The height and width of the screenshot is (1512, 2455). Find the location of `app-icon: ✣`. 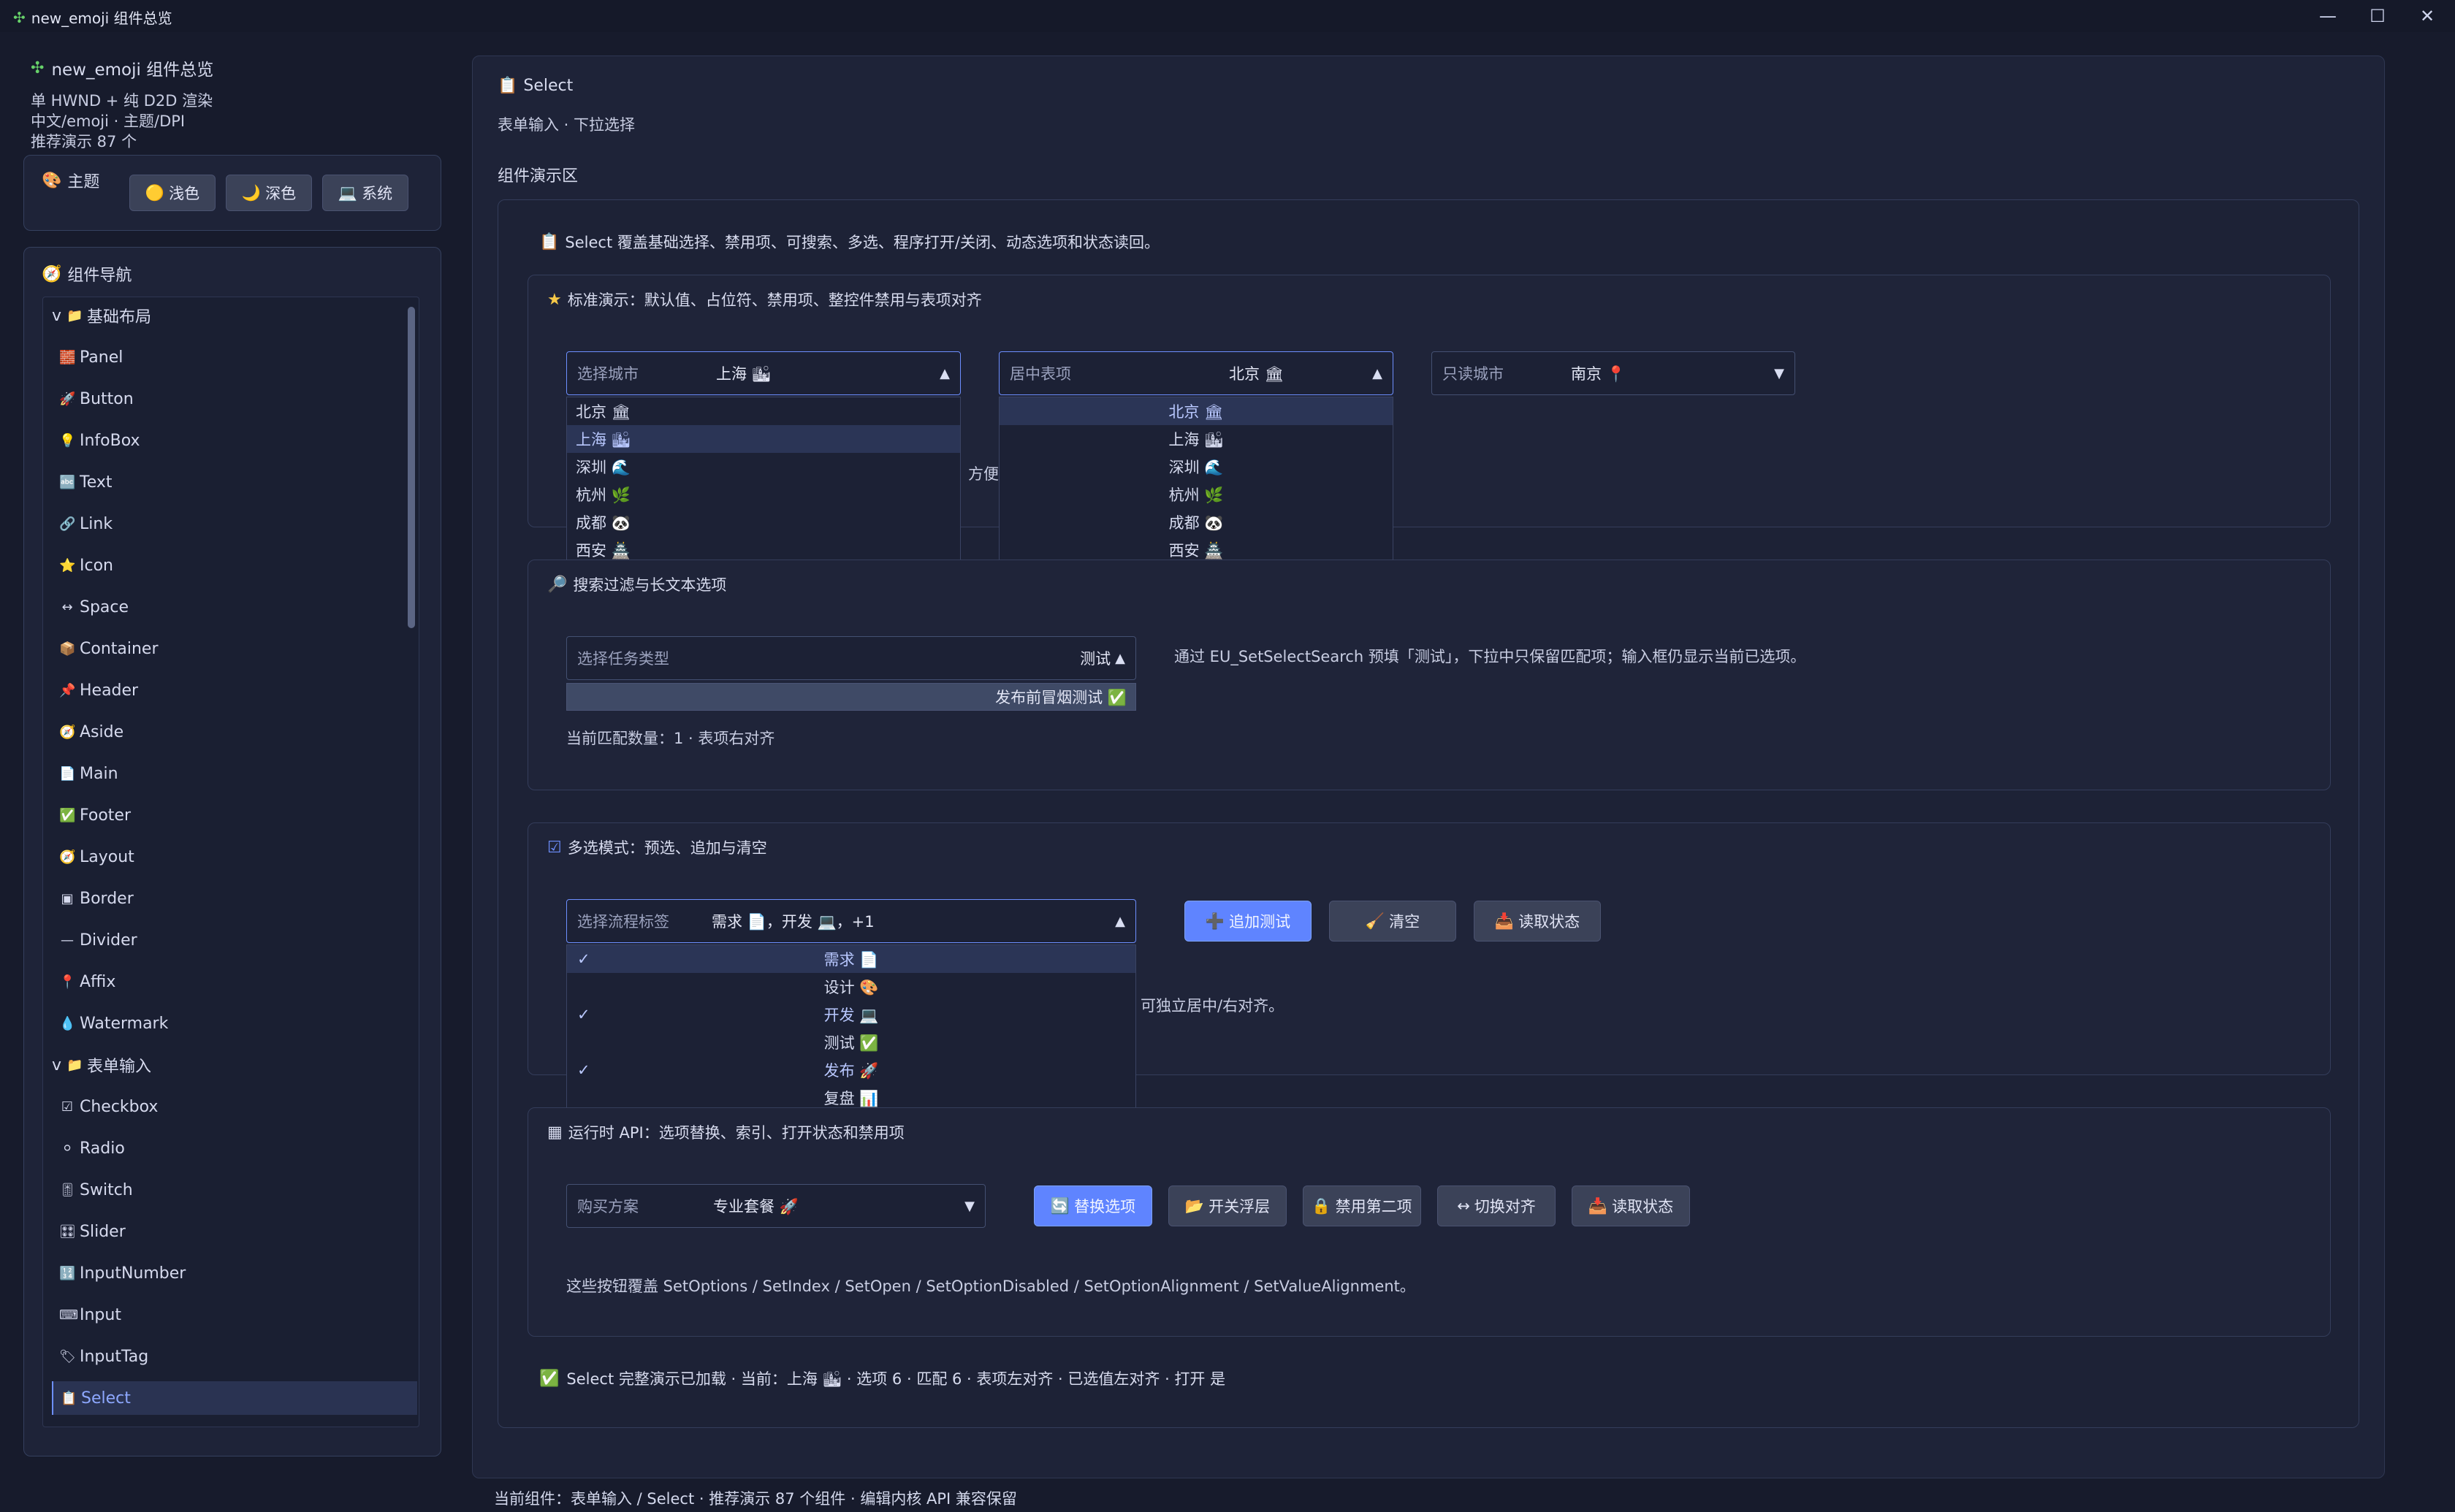

app-icon: ✣ is located at coordinates (19, 17).